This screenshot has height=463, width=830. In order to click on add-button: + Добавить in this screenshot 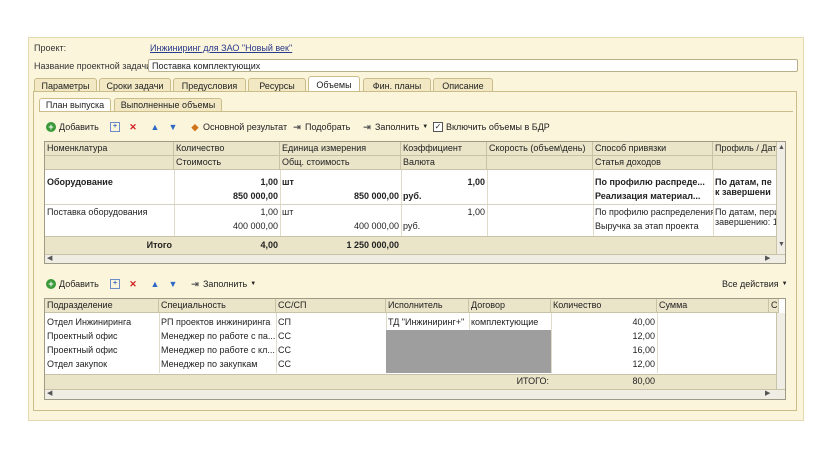, I will do `click(72, 127)`.